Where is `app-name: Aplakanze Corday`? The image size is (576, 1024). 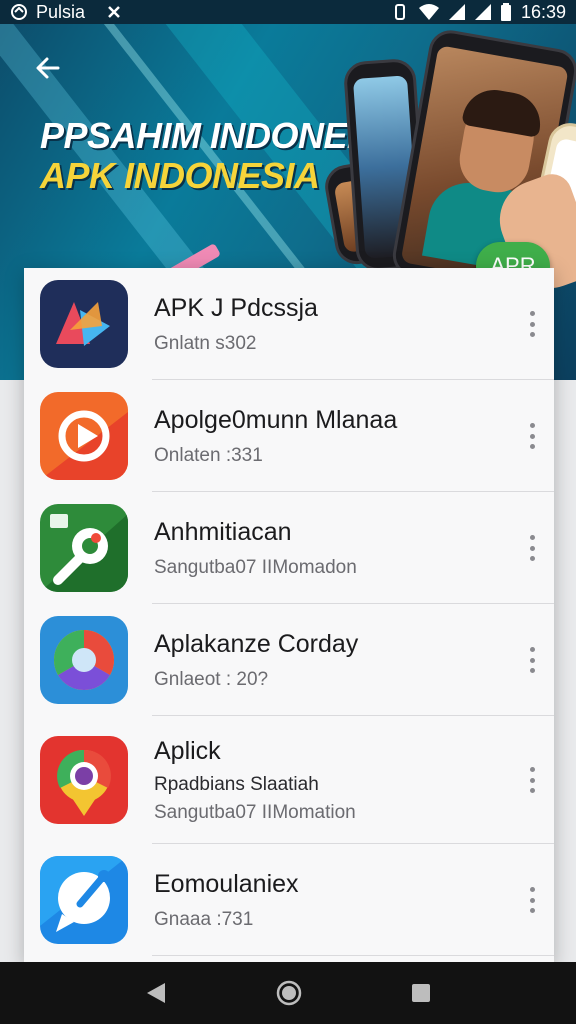 app-name: Aplakanze Corday is located at coordinates (256, 643).